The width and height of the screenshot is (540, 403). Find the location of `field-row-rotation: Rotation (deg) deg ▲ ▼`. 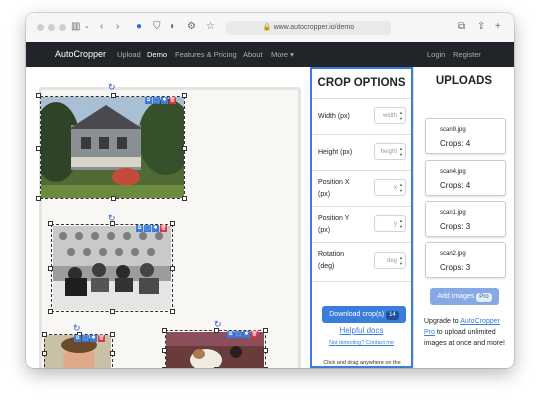

field-row-rotation: Rotation (deg) deg ▲ ▼ is located at coordinates (361, 262).